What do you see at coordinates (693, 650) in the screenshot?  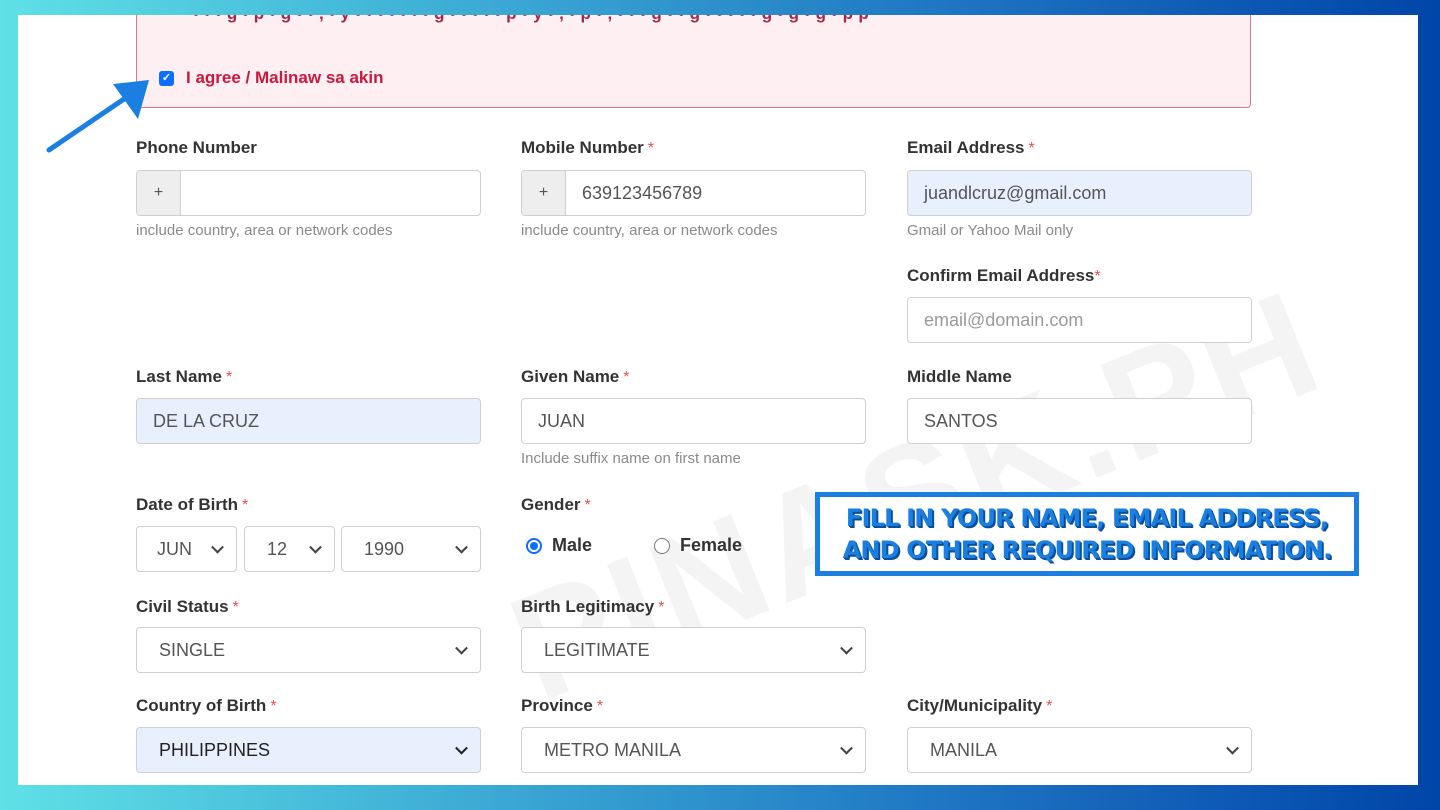 I see `birth-legitimacy-select: LEGITIMATE` at bounding box center [693, 650].